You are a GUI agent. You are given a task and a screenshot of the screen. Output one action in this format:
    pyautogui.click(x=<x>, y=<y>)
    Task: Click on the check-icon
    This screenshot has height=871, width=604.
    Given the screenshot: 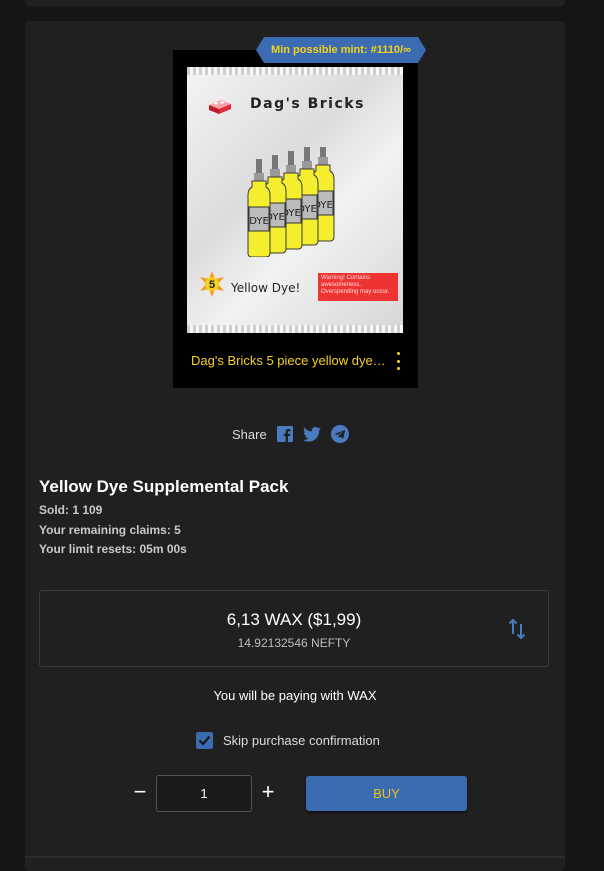 What is the action you would take?
    pyautogui.click(x=204, y=740)
    